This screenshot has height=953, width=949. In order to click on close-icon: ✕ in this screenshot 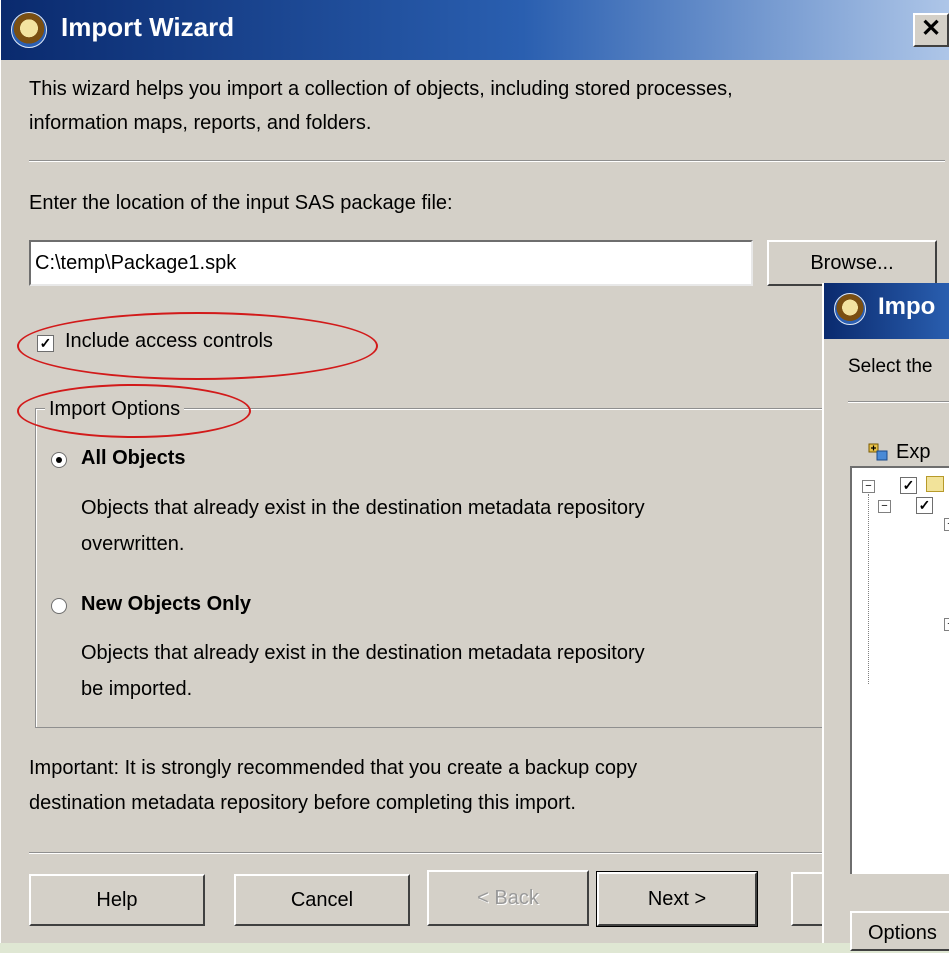, I will do `click(931, 28)`.